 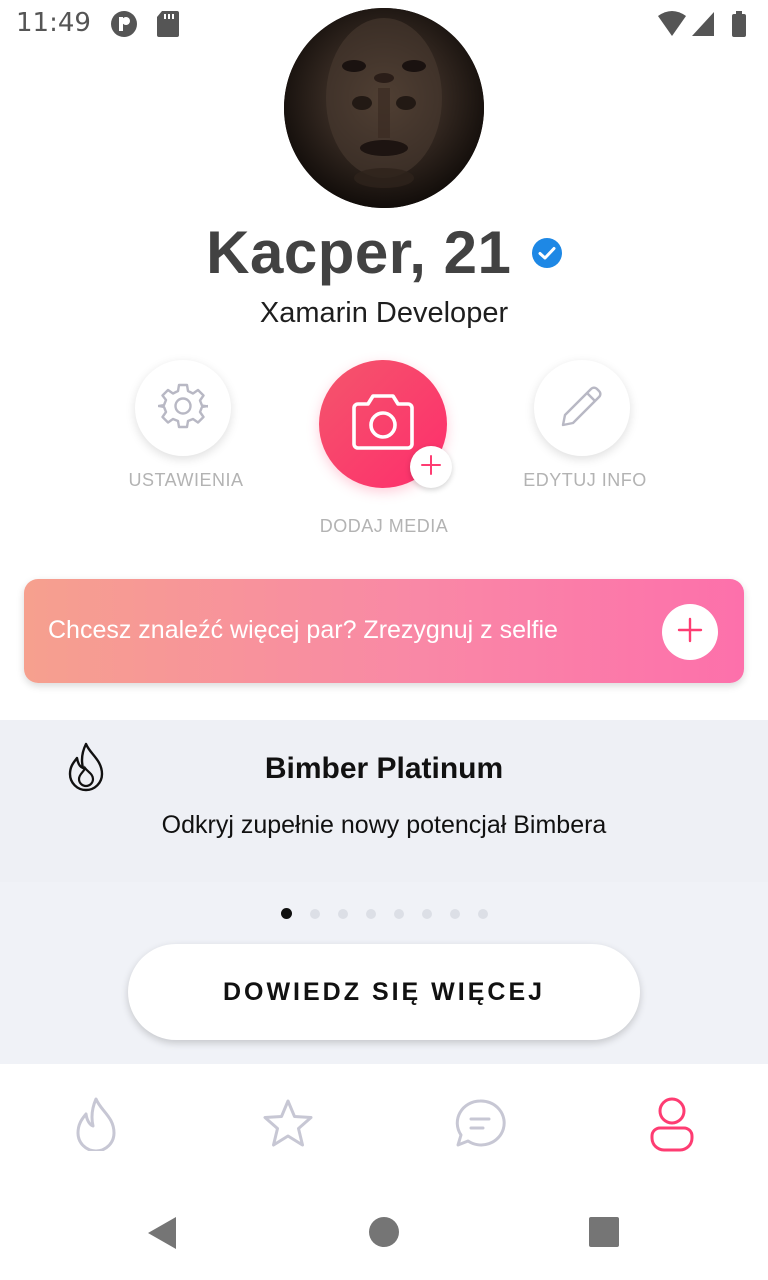 I want to click on profile-job: Xamarin Developer, so click(x=384, y=313).